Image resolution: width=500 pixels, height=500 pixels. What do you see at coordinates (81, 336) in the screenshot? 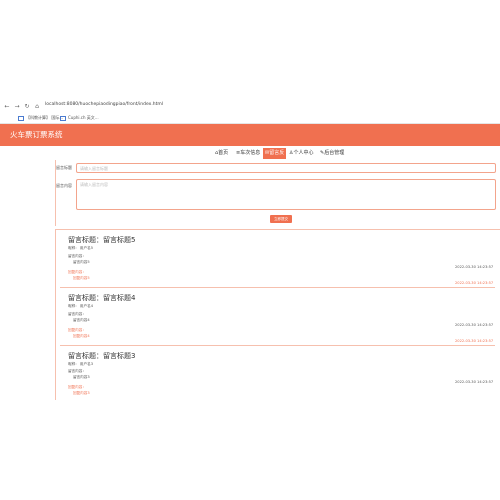
I see `reply-content: 回复内容4` at bounding box center [81, 336].